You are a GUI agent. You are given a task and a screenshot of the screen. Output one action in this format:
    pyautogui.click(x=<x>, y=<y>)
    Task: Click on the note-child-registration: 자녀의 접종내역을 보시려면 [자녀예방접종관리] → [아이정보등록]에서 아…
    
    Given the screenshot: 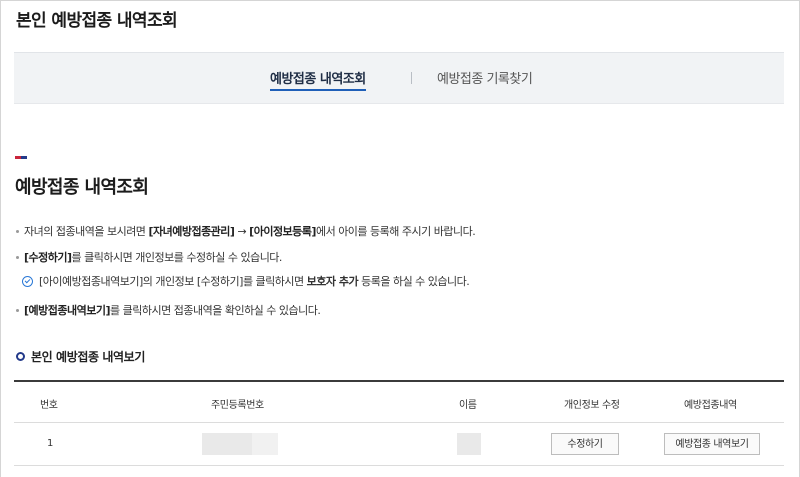 What is the action you would take?
    pyautogui.click(x=246, y=231)
    